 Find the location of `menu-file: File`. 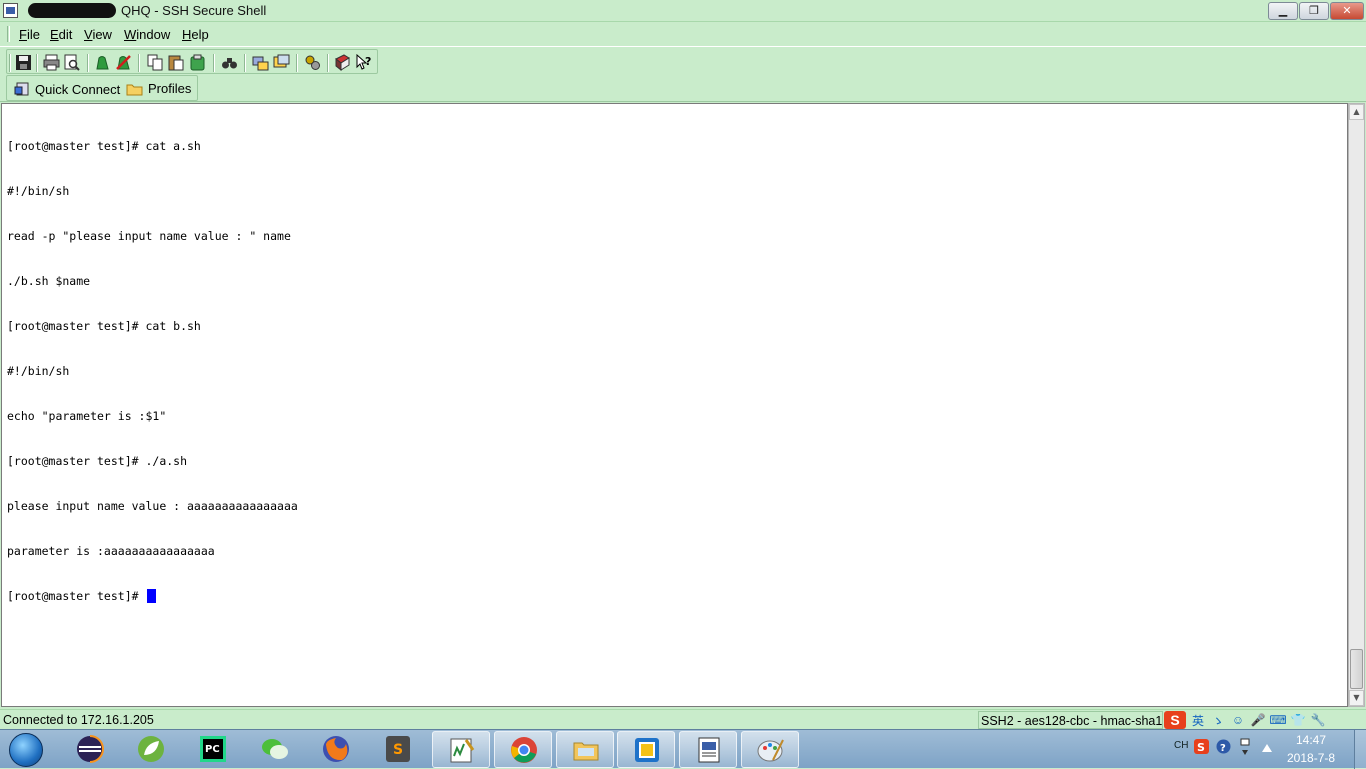

menu-file: File is located at coordinates (29, 34).